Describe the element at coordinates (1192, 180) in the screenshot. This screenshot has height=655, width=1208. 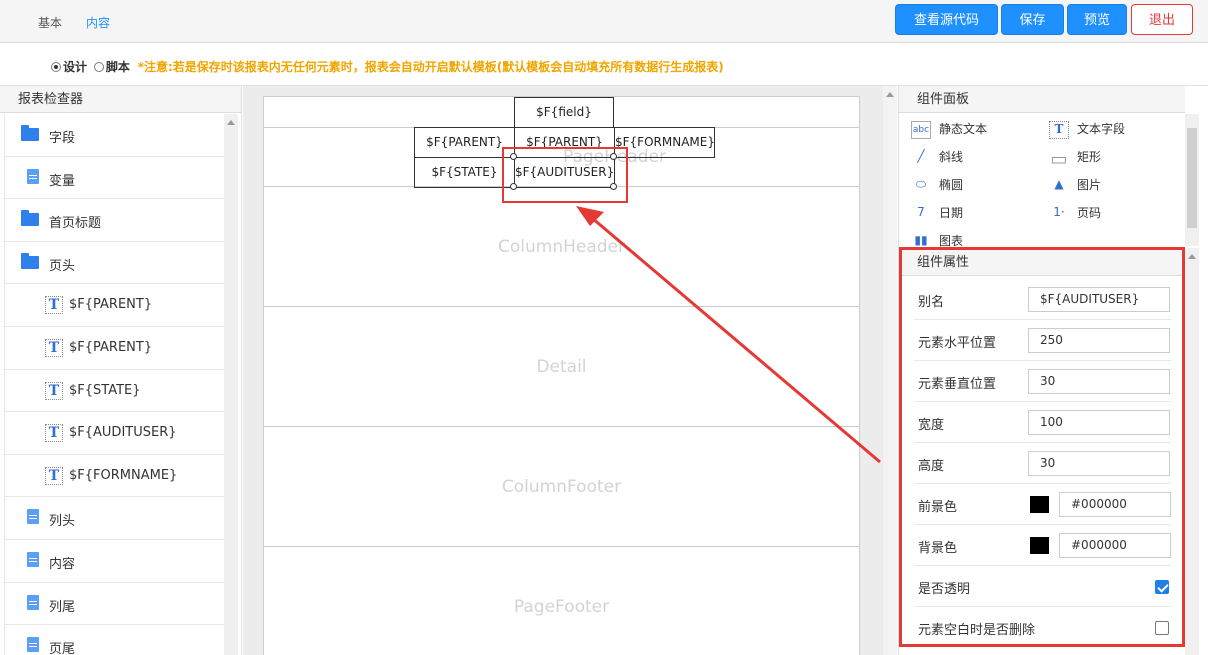
I see `component-scrollbar` at that location.